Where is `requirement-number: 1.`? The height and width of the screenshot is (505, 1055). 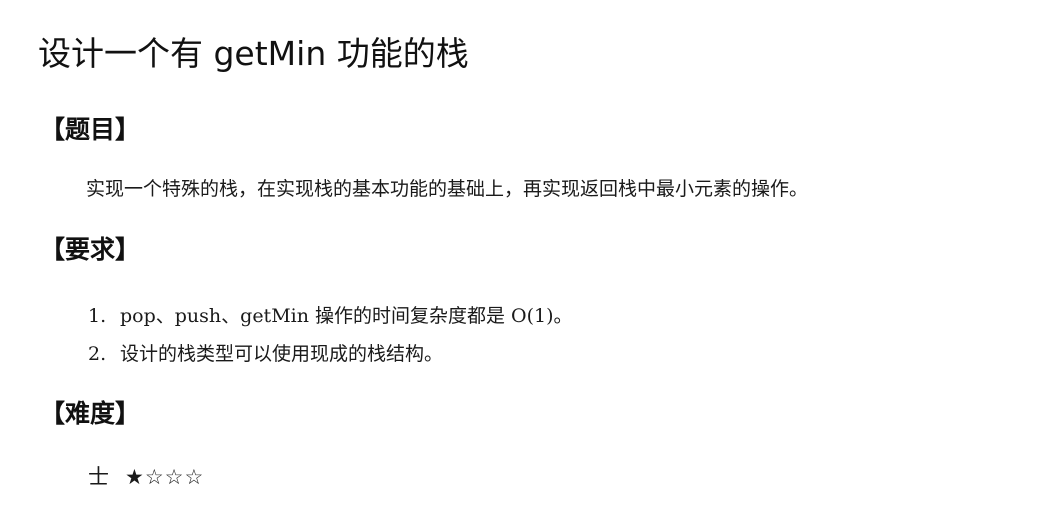
requirement-number: 1. is located at coordinates (97, 316).